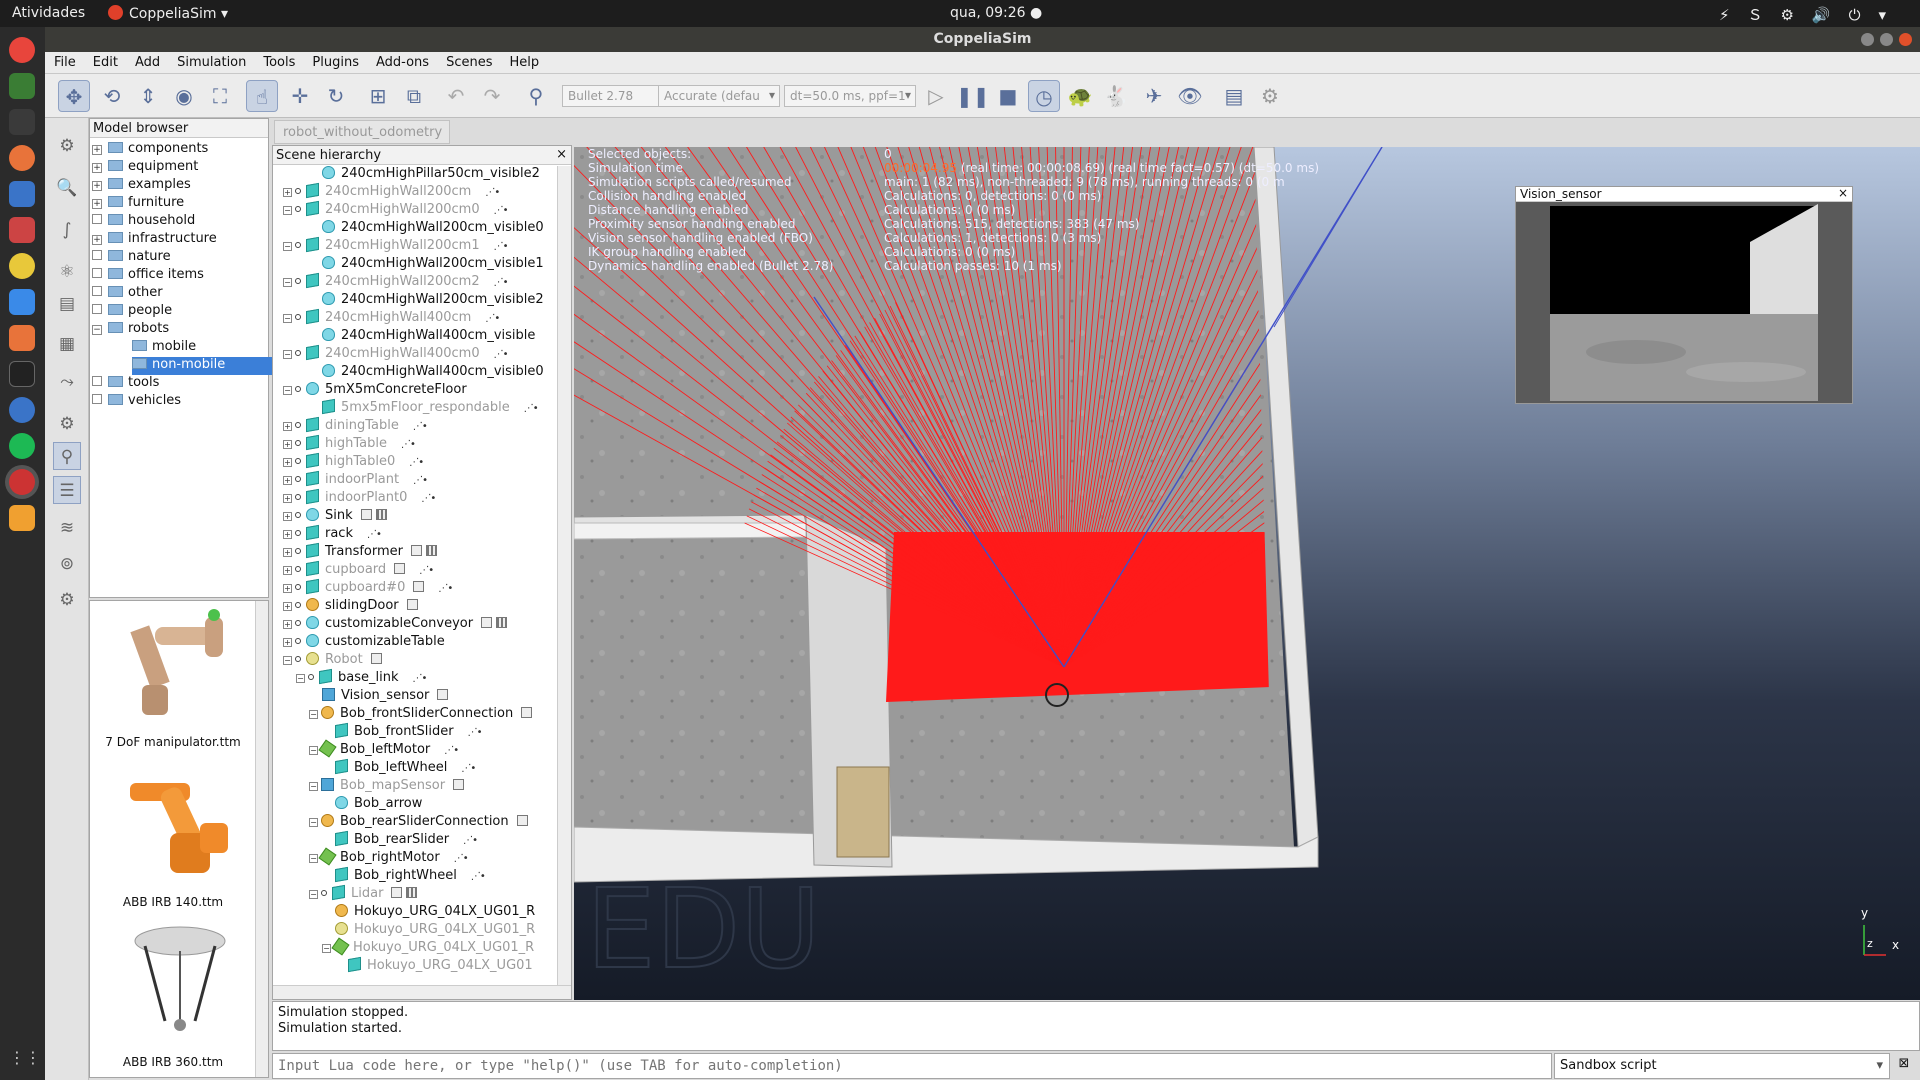  I want to click on thumb-7dof-manipulator, so click(180, 666).